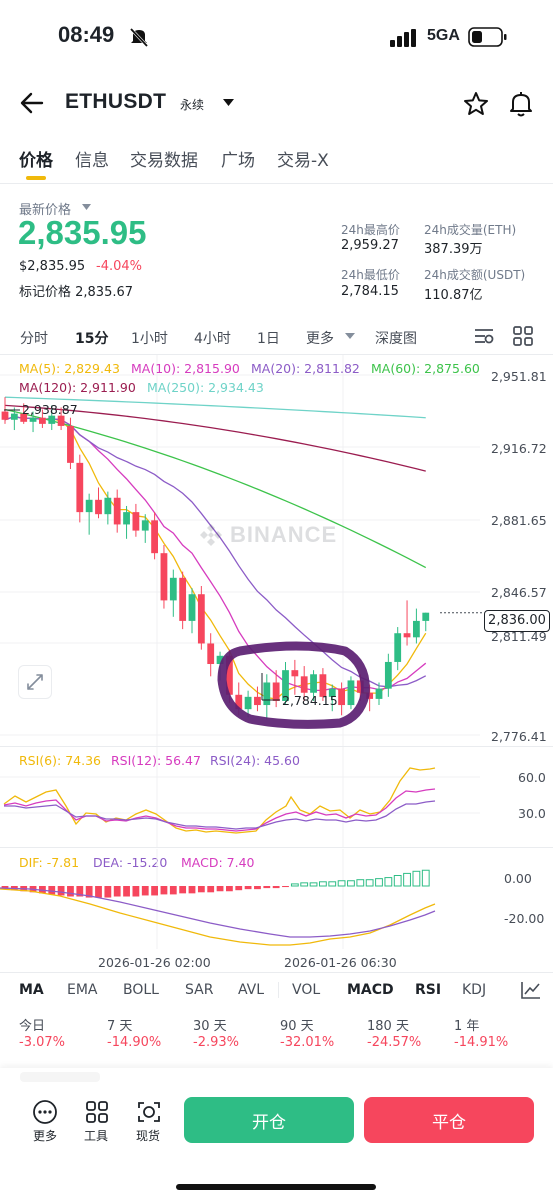  I want to click on indicator-ema: EMA, so click(82, 990).